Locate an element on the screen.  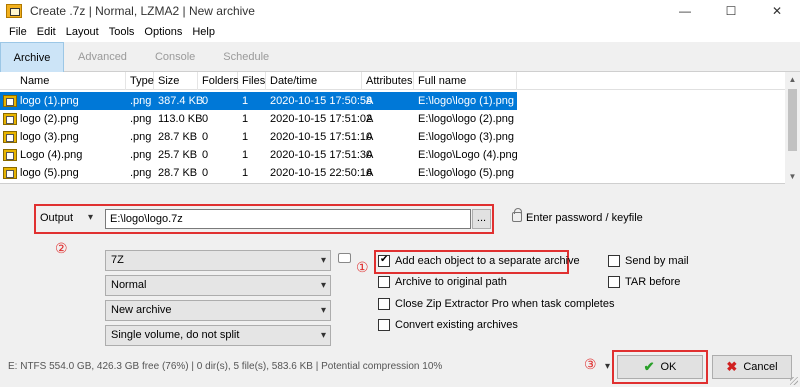
scroll-up-icon: ▲ is located at coordinates (792, 79).